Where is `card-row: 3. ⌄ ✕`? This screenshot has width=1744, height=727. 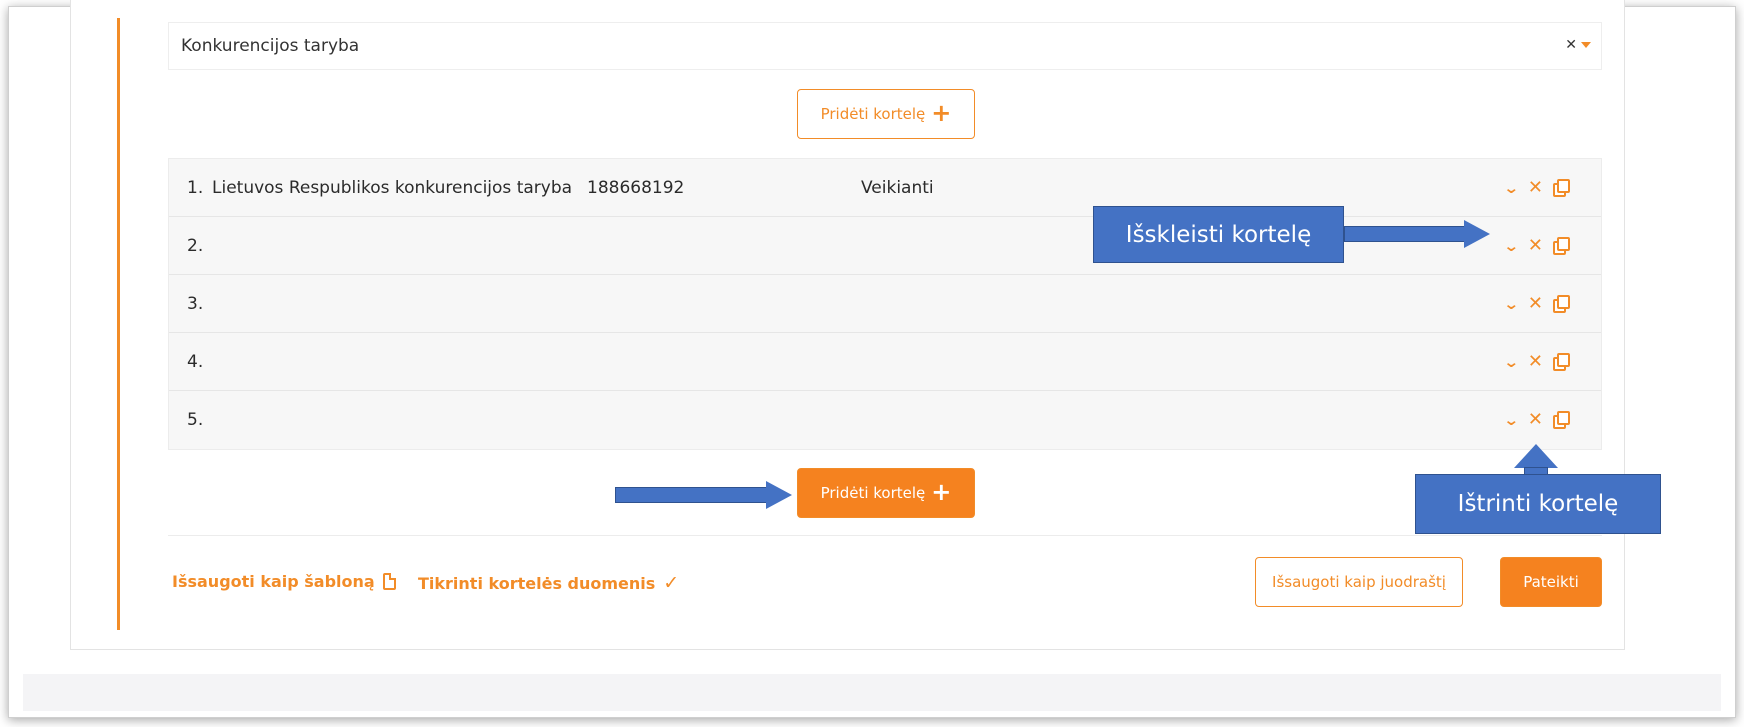
card-row: 3. ⌄ ✕ is located at coordinates (885, 304).